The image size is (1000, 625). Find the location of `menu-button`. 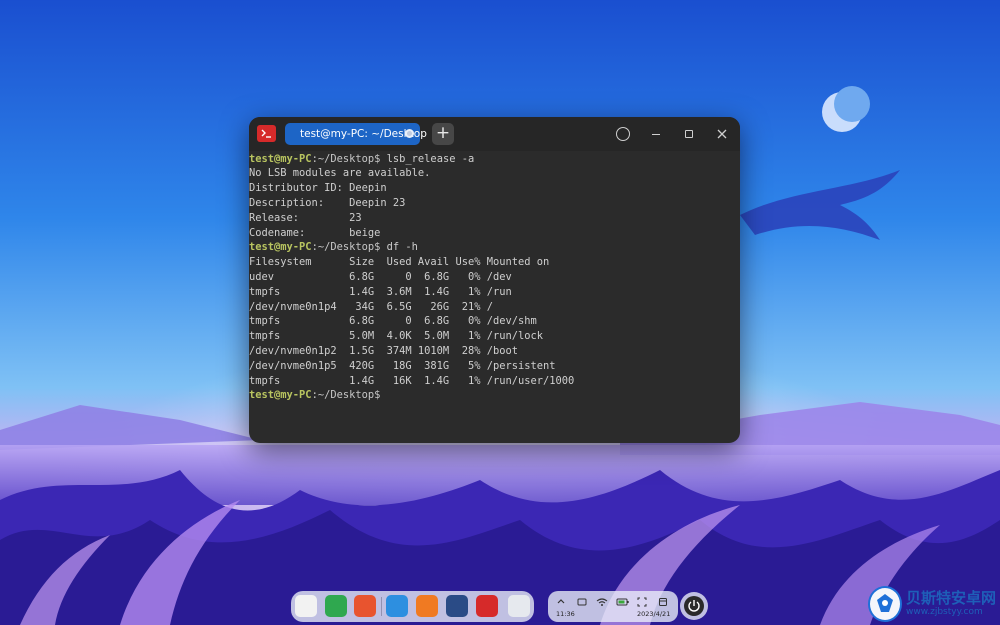

menu-button is located at coordinates (623, 134).